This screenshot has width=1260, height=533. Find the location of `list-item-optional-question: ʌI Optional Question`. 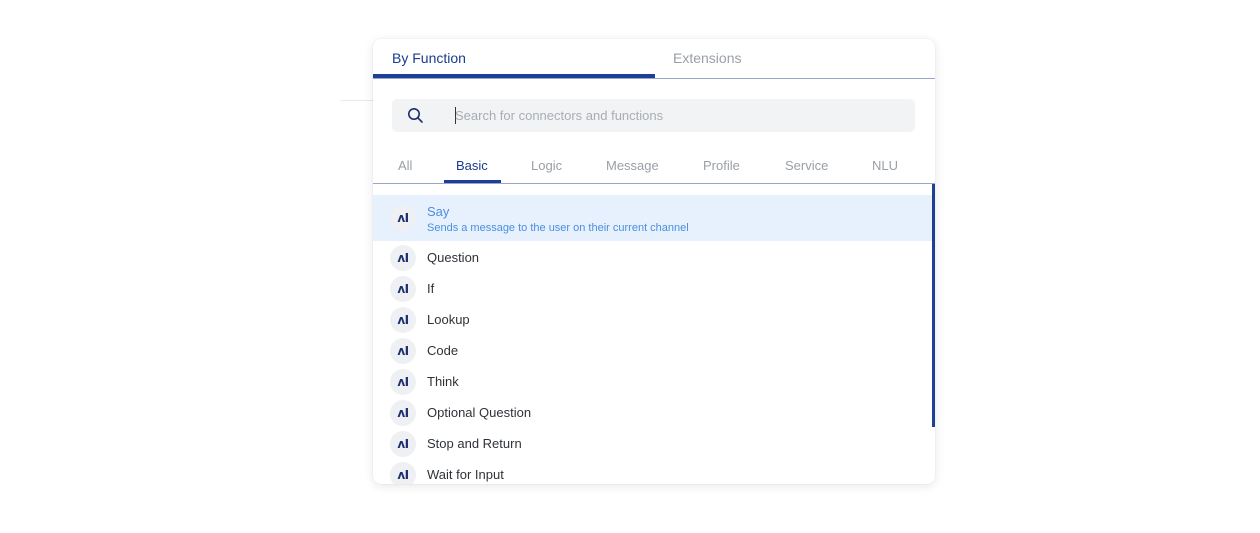

list-item-optional-question: ʌI Optional Question is located at coordinates (652, 413).